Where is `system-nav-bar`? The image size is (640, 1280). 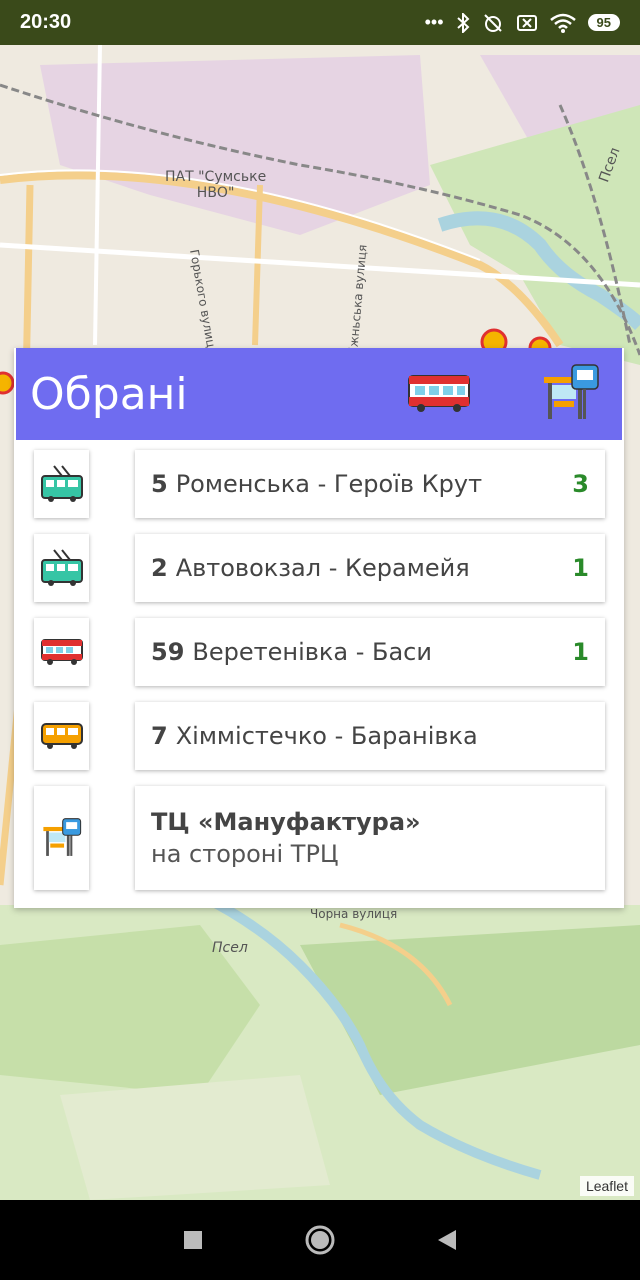
system-nav-bar is located at coordinates (320, 1240).